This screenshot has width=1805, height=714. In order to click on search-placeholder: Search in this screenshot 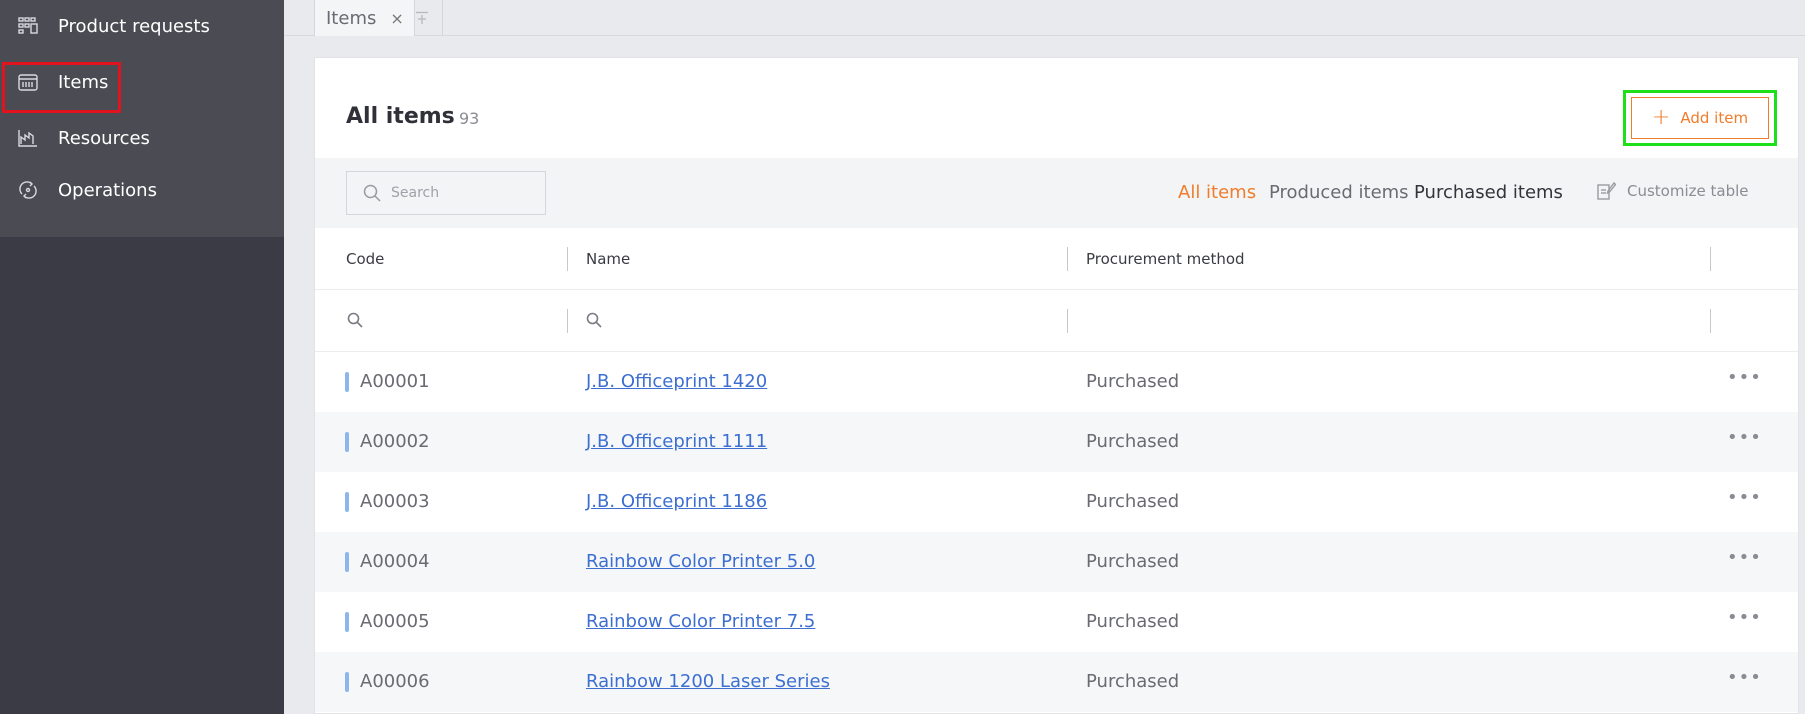, I will do `click(415, 193)`.